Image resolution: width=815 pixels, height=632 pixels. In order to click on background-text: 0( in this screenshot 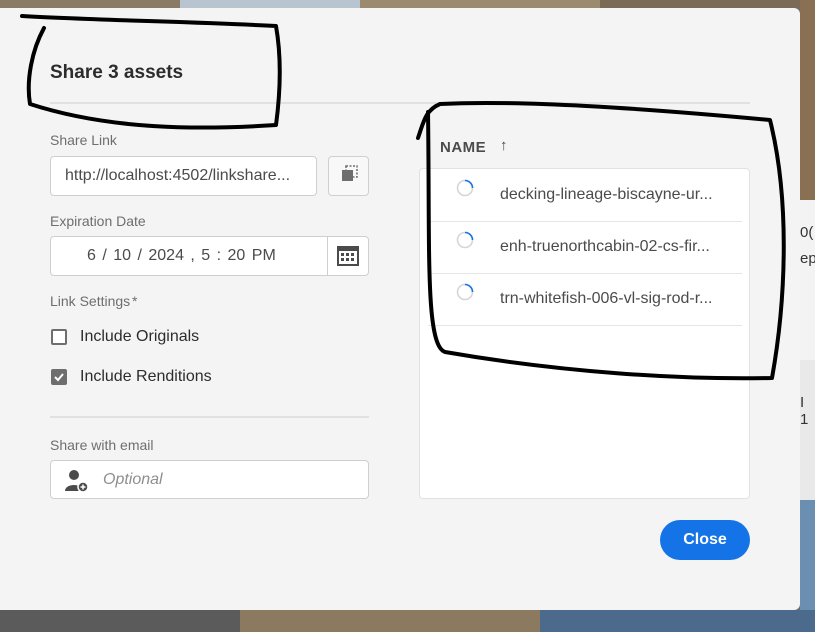, I will do `click(807, 232)`.